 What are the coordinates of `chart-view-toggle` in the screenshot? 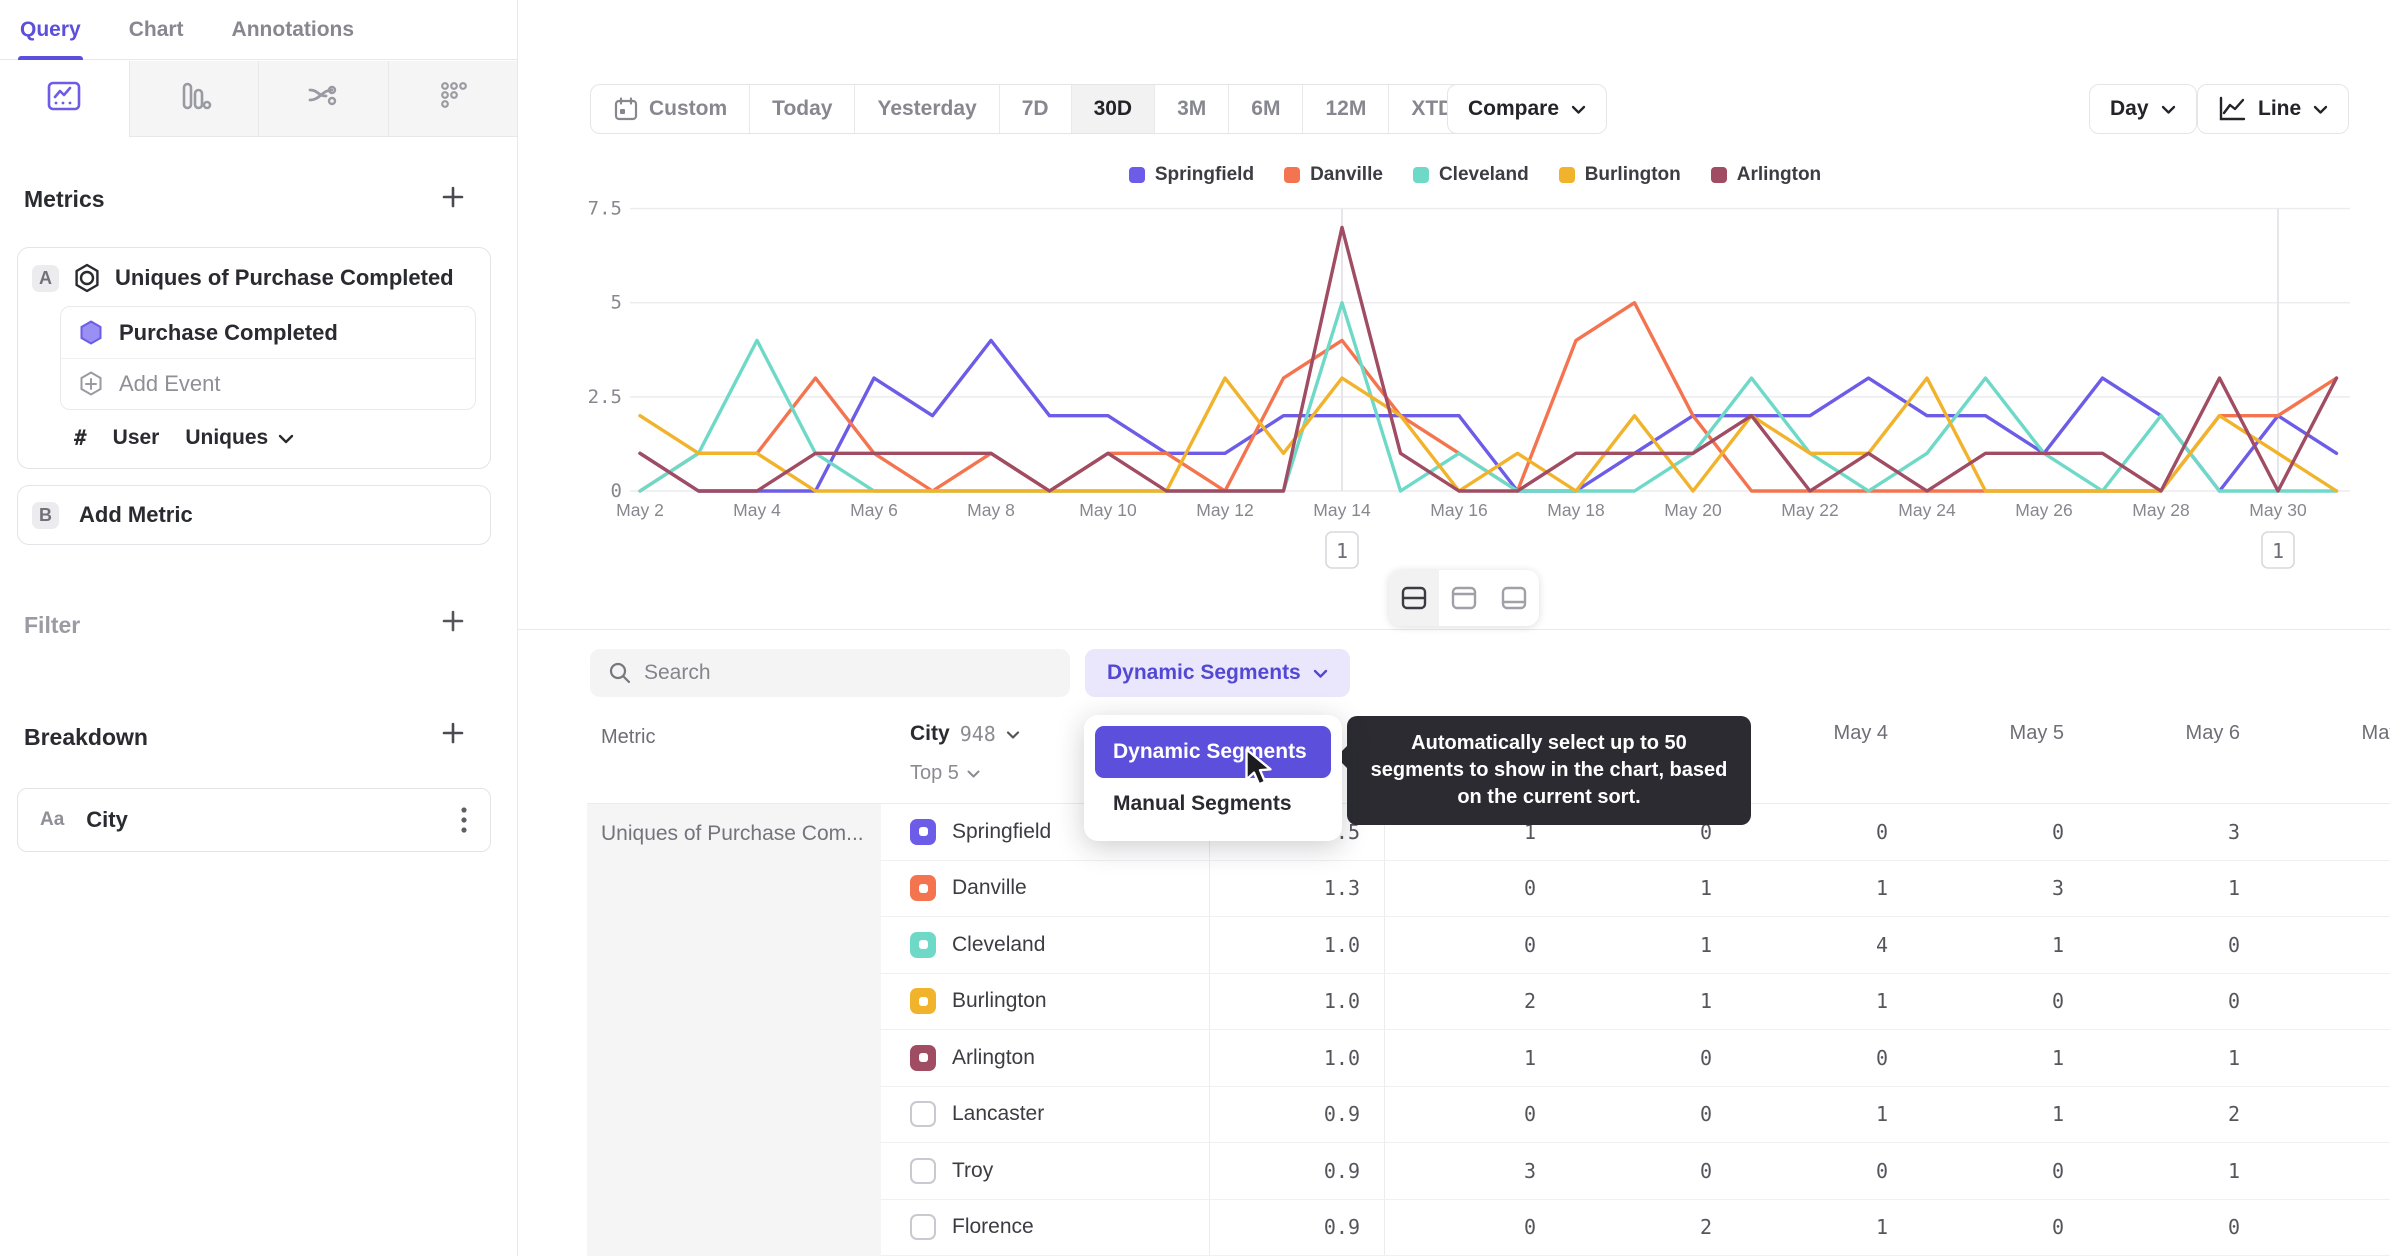 It's located at (1464, 598).